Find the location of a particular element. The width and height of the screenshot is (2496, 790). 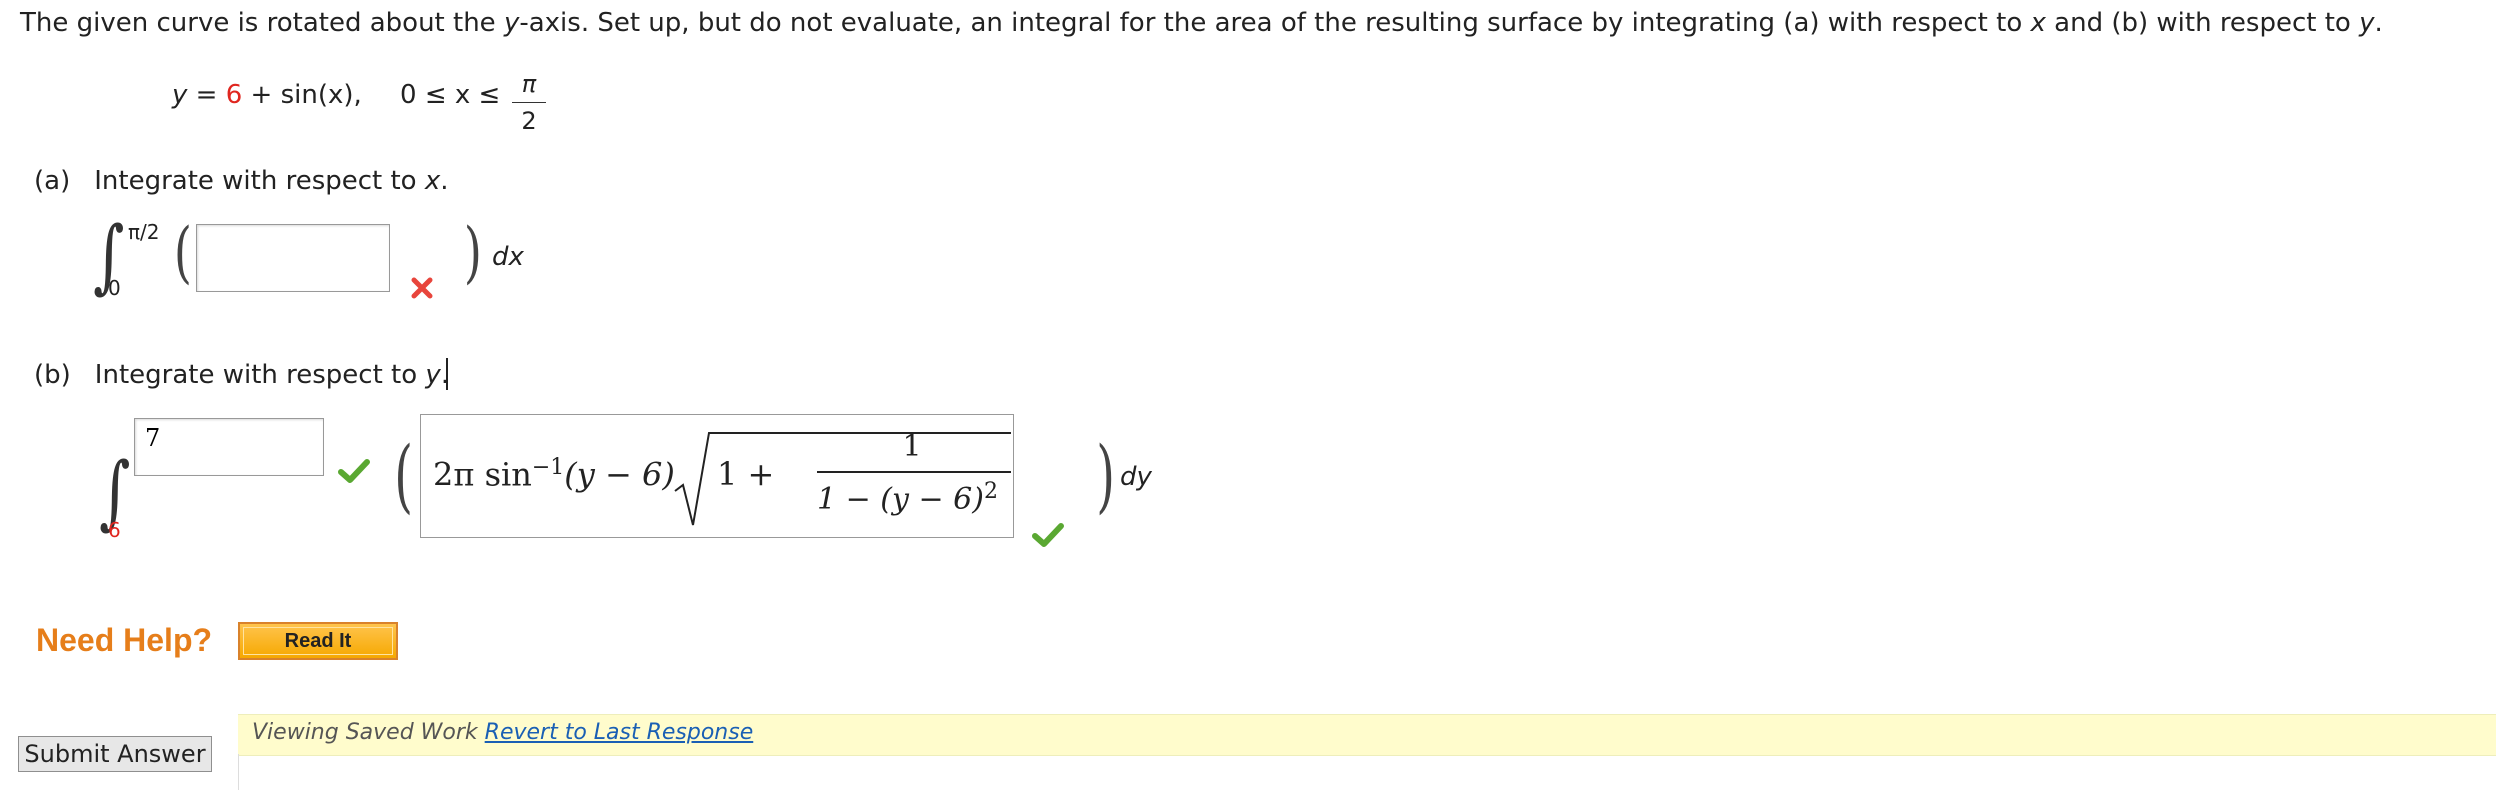

fraction-numerator: π is located at coordinates (529, 84).